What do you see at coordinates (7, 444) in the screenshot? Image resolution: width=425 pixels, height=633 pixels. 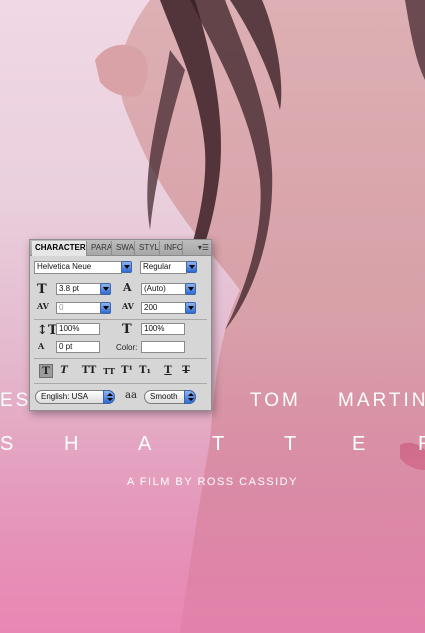 I see `title-letter: S` at bounding box center [7, 444].